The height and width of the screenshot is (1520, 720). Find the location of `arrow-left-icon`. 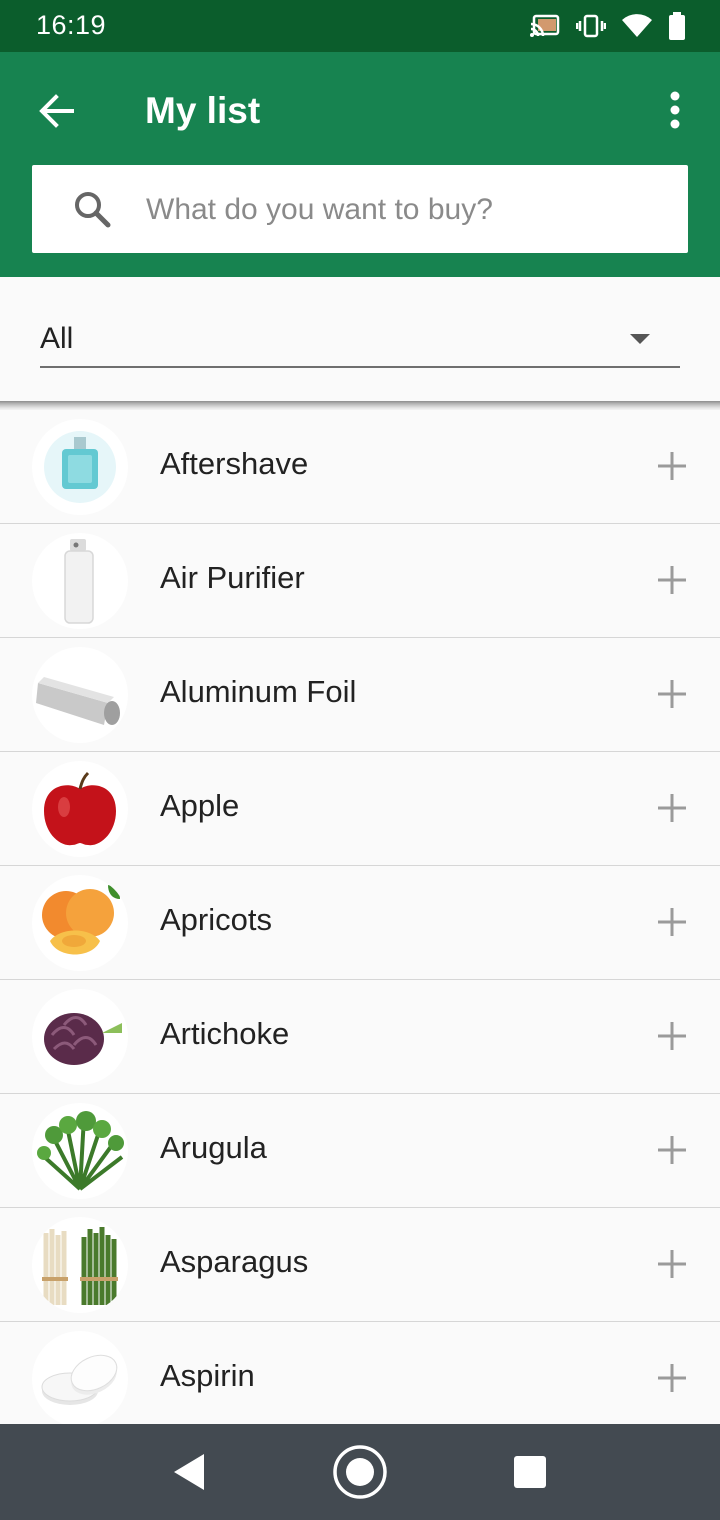

arrow-left-icon is located at coordinates (56, 111).